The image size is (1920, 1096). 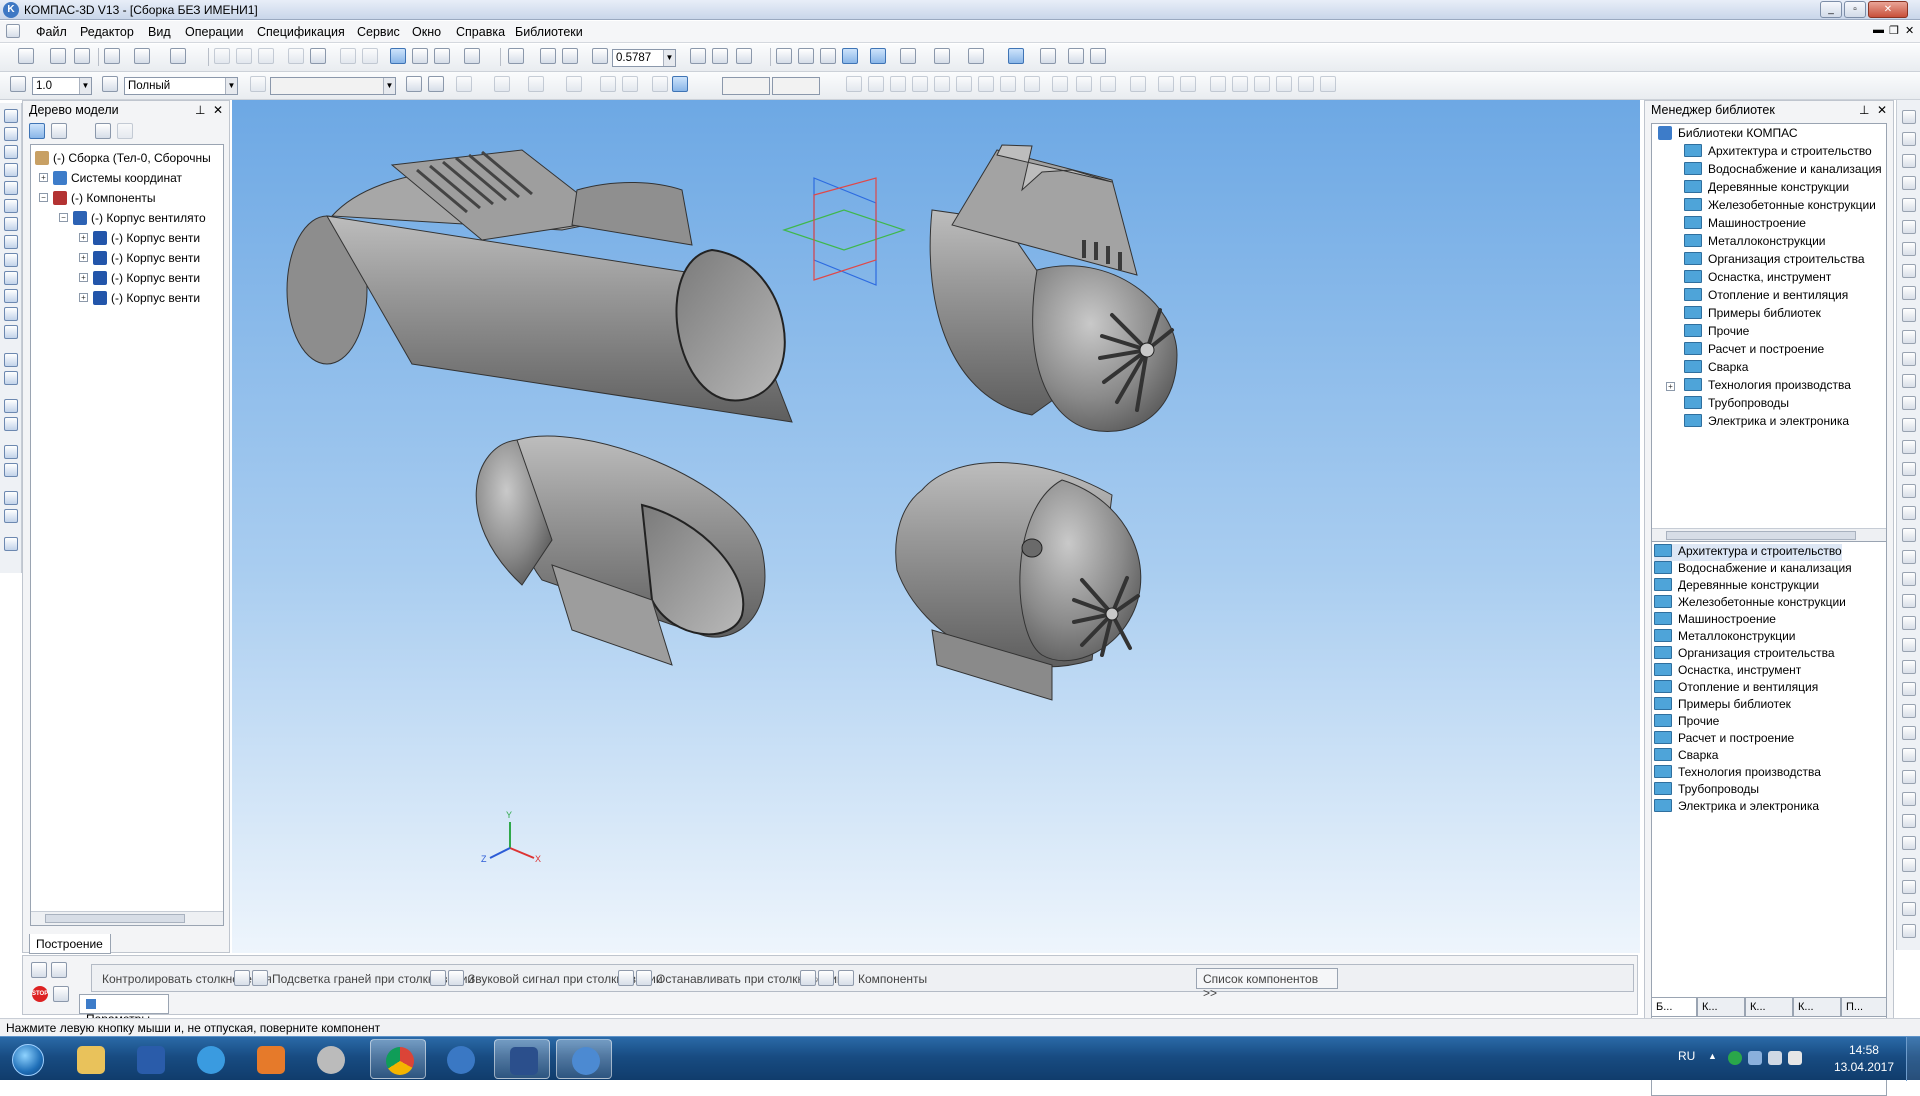 What do you see at coordinates (11, 242) in the screenshot?
I see `tool-dimensions-icon` at bounding box center [11, 242].